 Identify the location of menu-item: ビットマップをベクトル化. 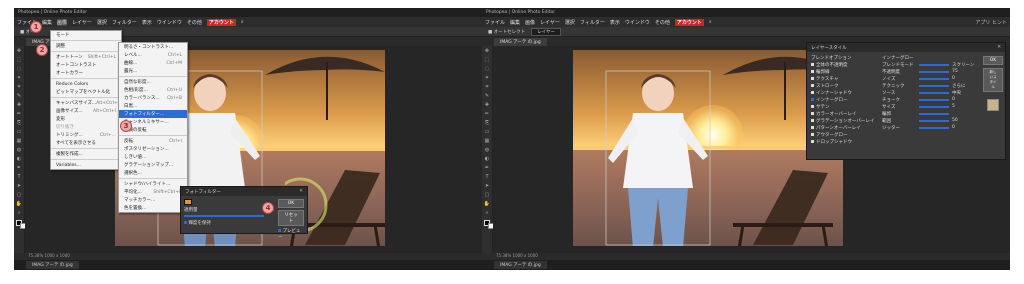
(86, 92).